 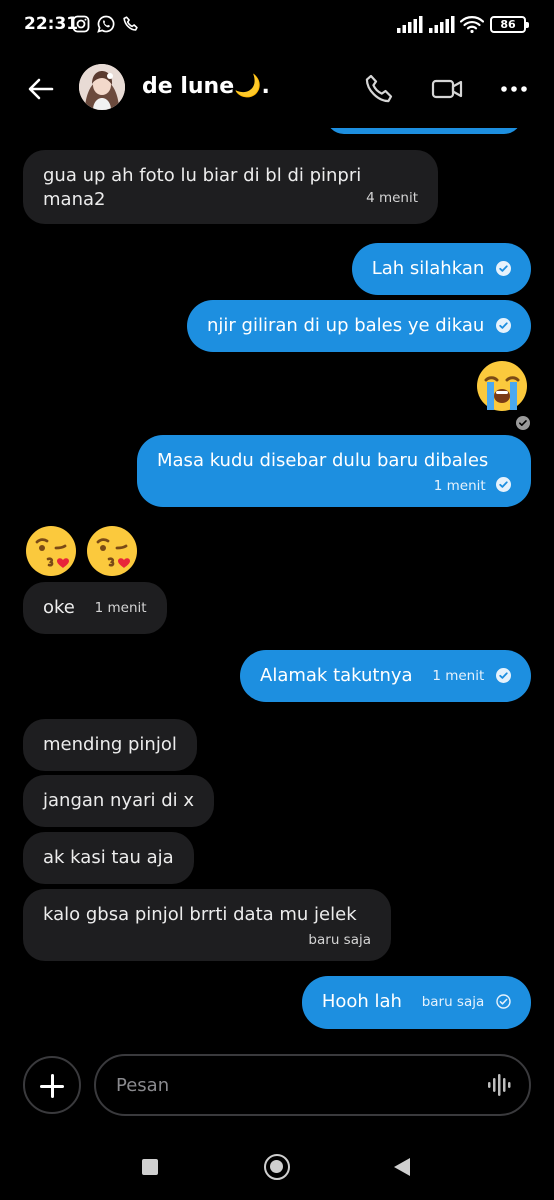 I want to click on message-text: jangan nyari di x, so click(x=119, y=800).